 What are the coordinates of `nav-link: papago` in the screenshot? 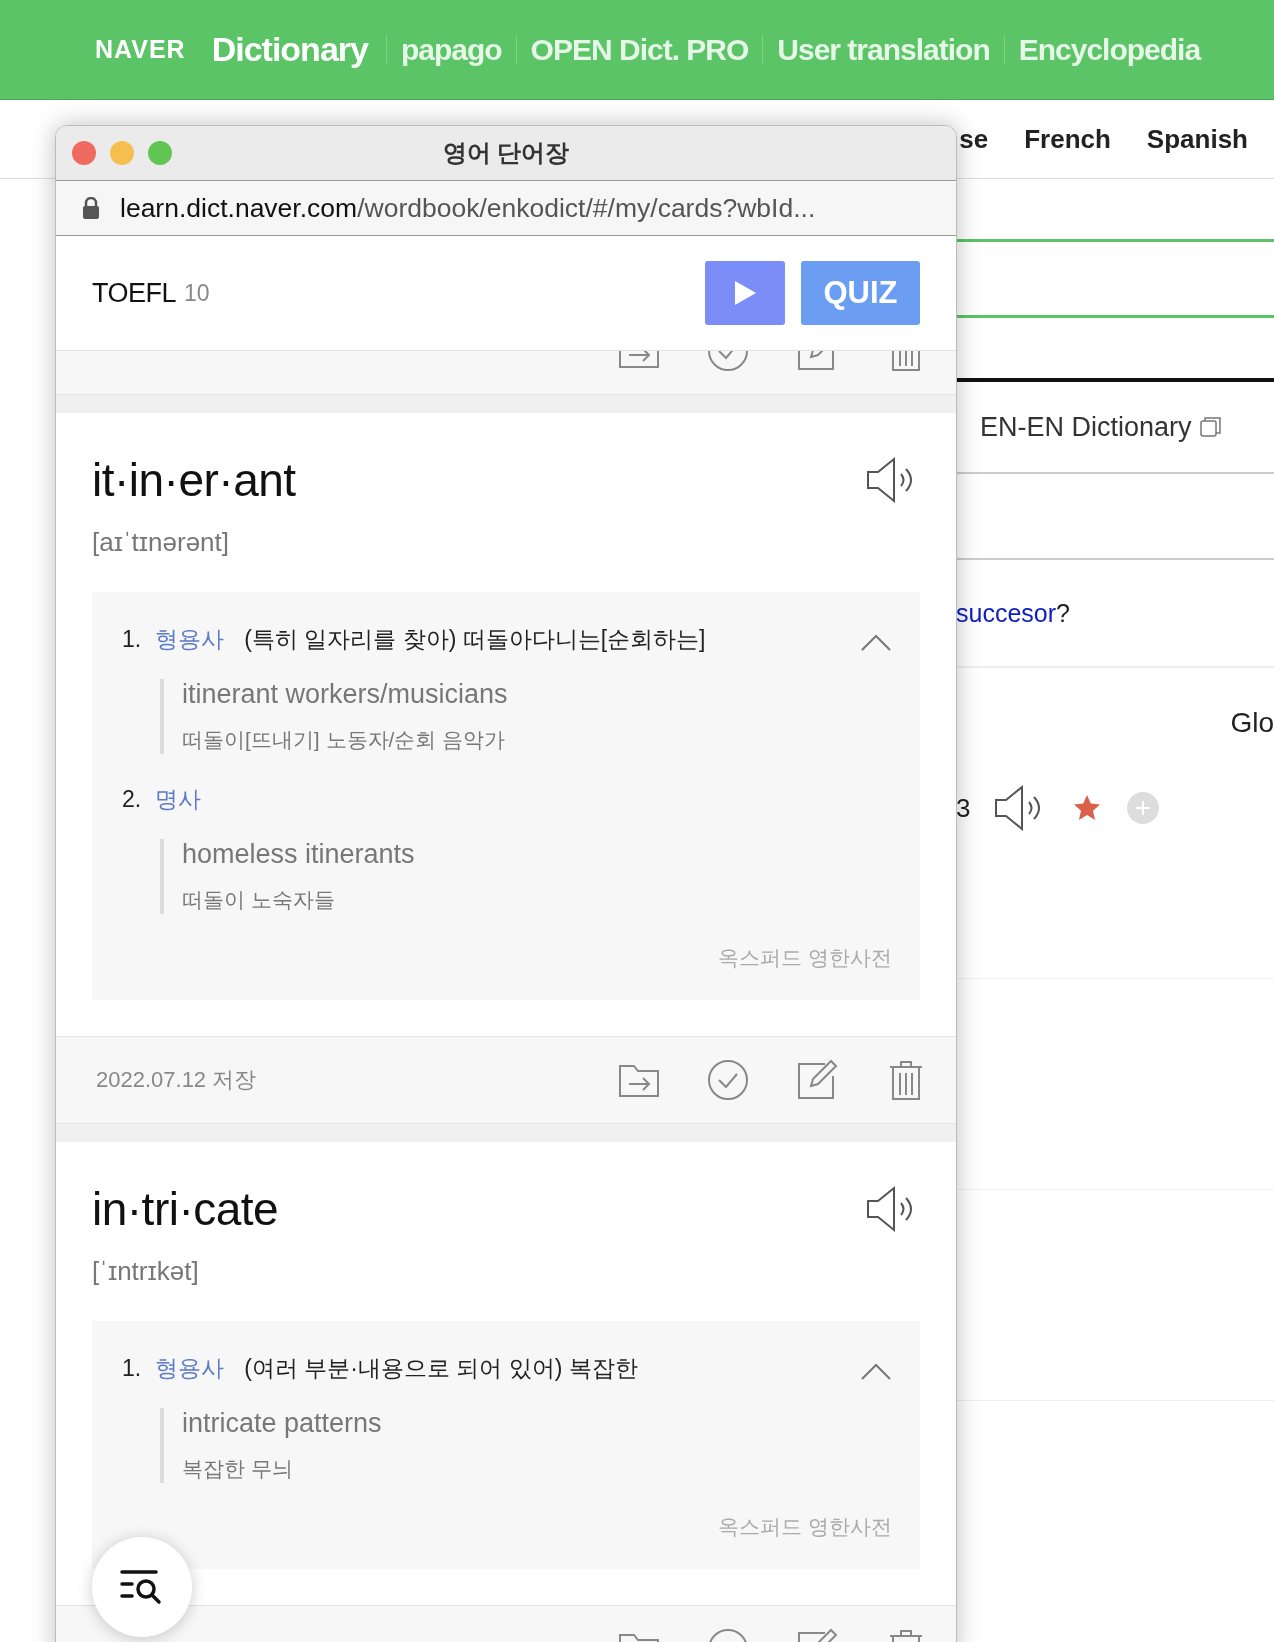 It's located at (451, 49).